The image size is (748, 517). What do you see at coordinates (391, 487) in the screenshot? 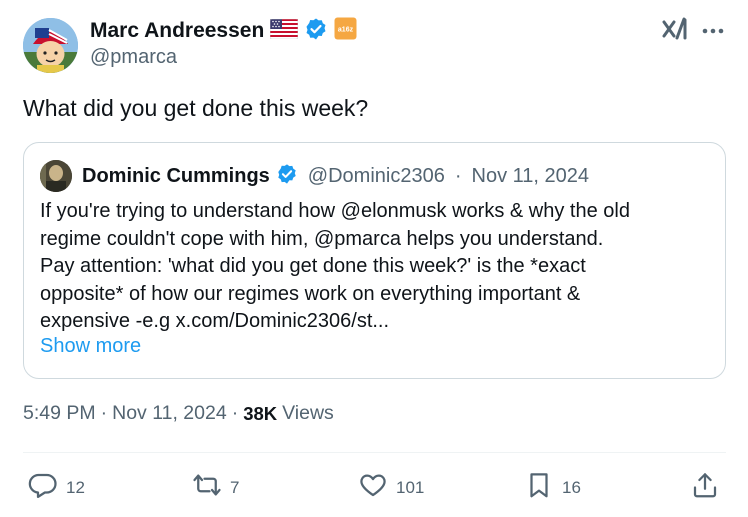
I see `like-button: 101` at bounding box center [391, 487].